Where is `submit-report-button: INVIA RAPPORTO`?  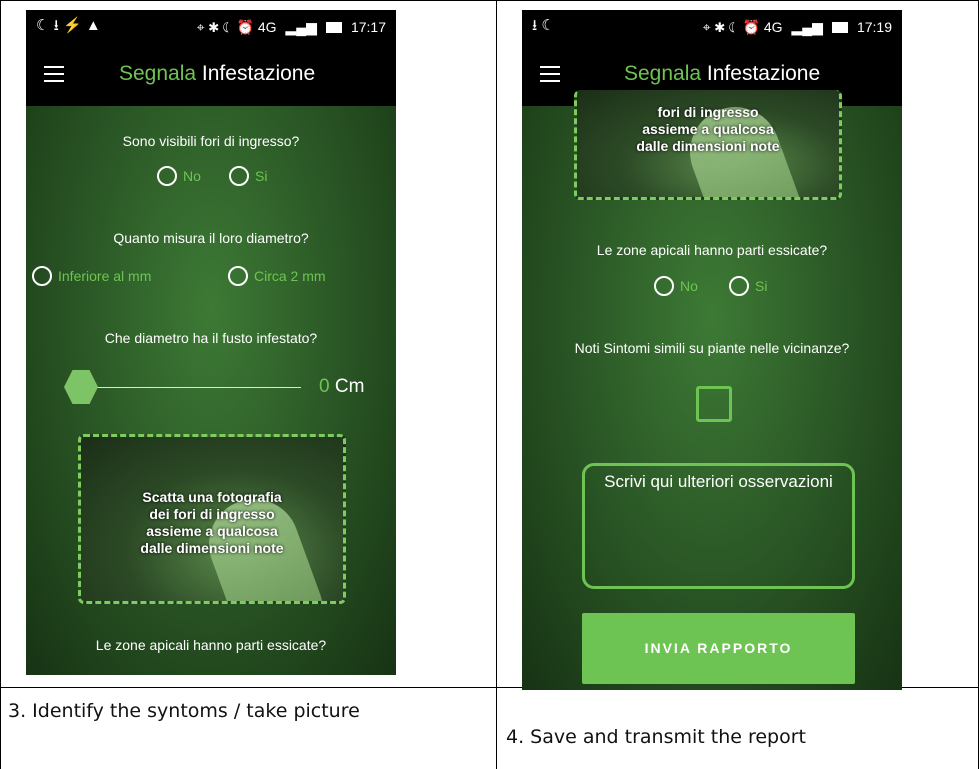
submit-report-button: INVIA RAPPORTO is located at coordinates (718, 648).